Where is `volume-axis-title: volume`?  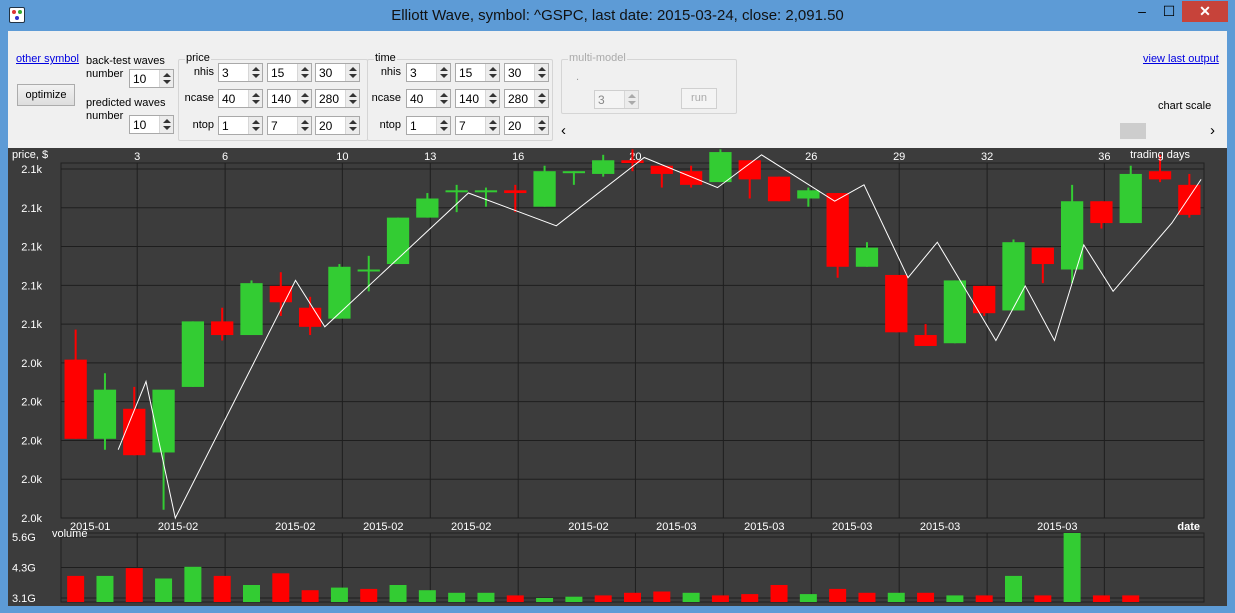
volume-axis-title: volume is located at coordinates (69, 534).